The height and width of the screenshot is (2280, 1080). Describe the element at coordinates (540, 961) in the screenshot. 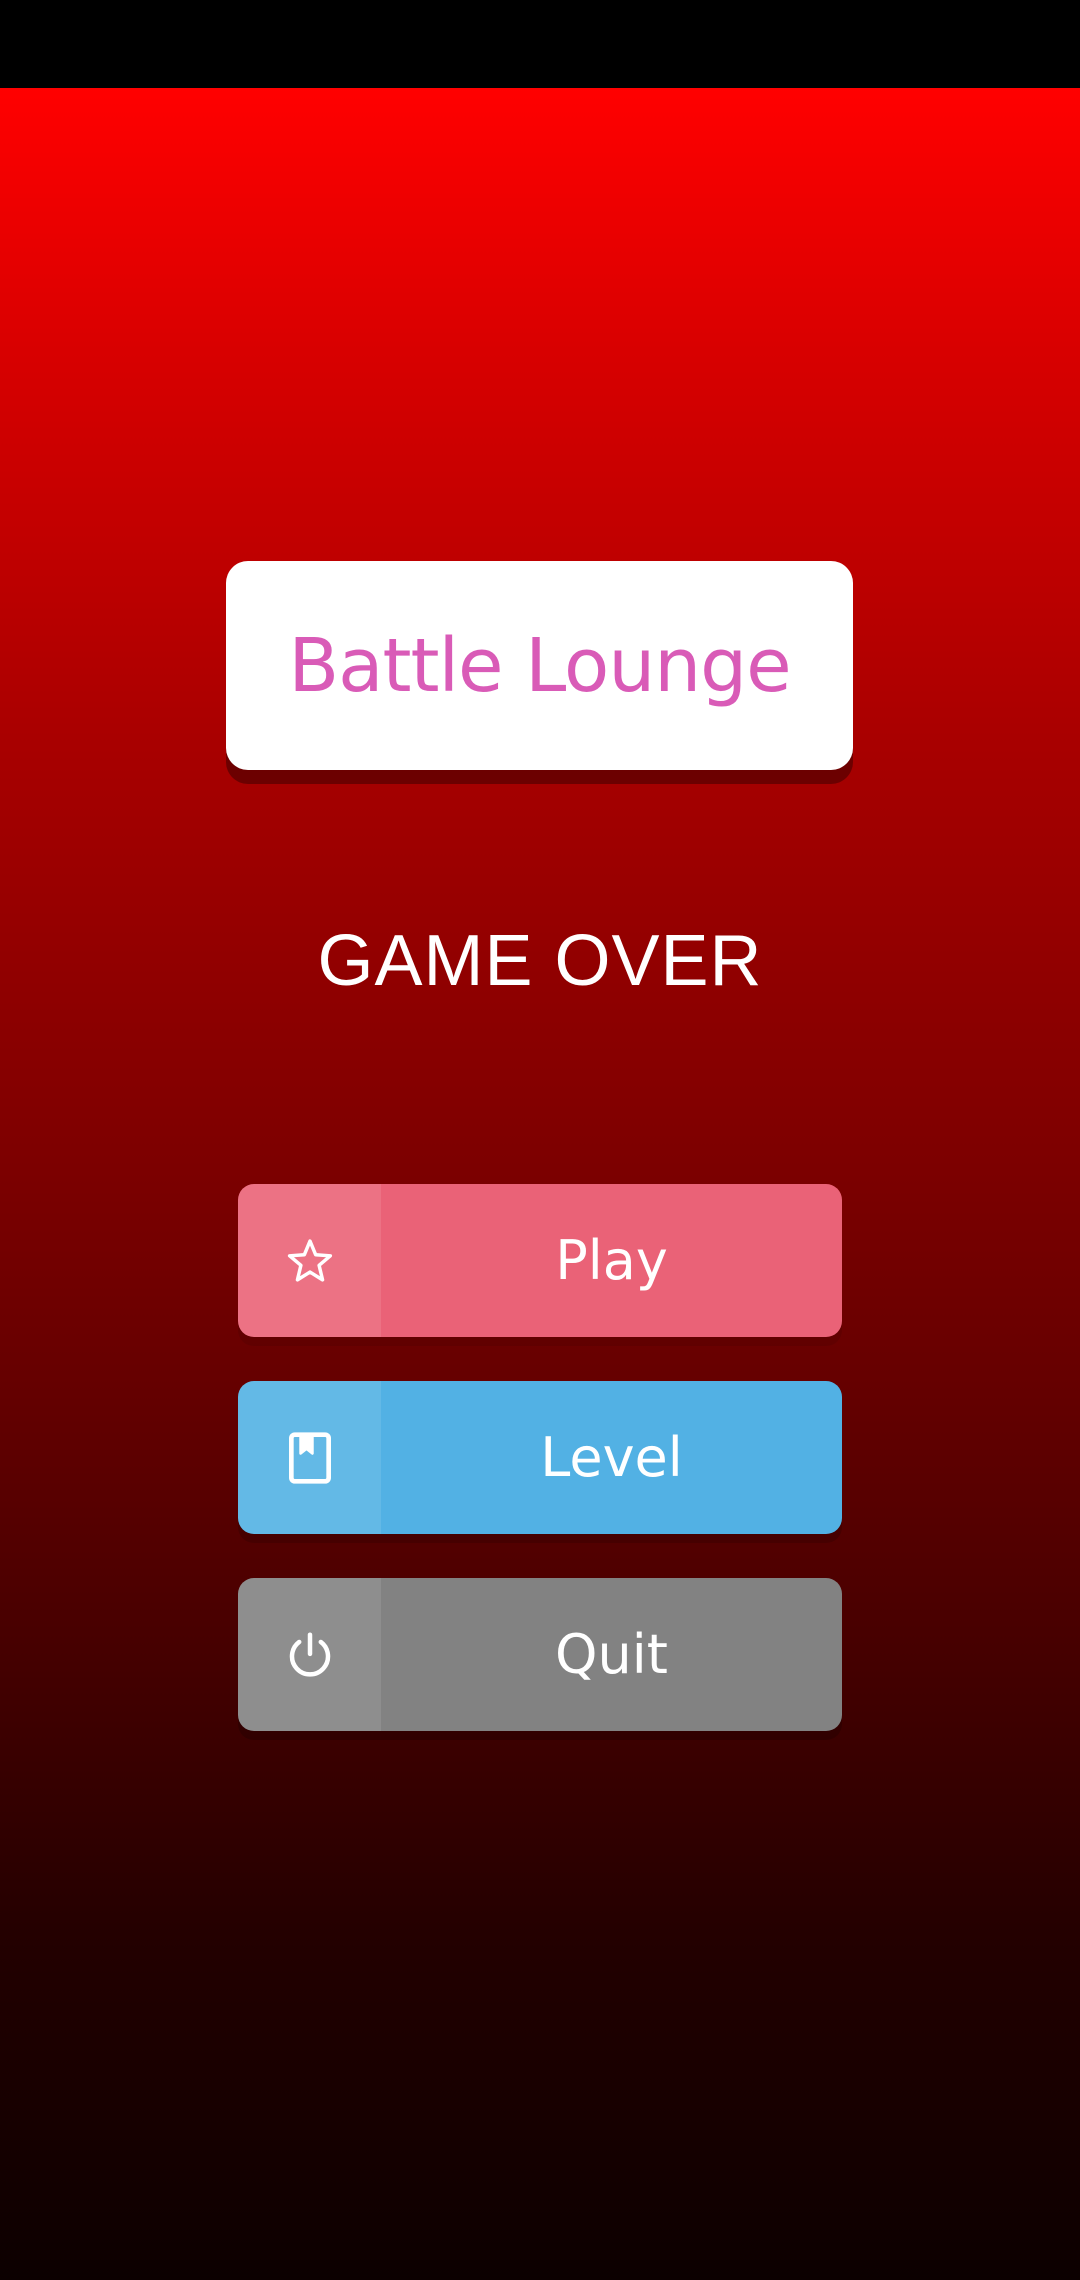

I see `game-over-text: GAME OVER` at that location.